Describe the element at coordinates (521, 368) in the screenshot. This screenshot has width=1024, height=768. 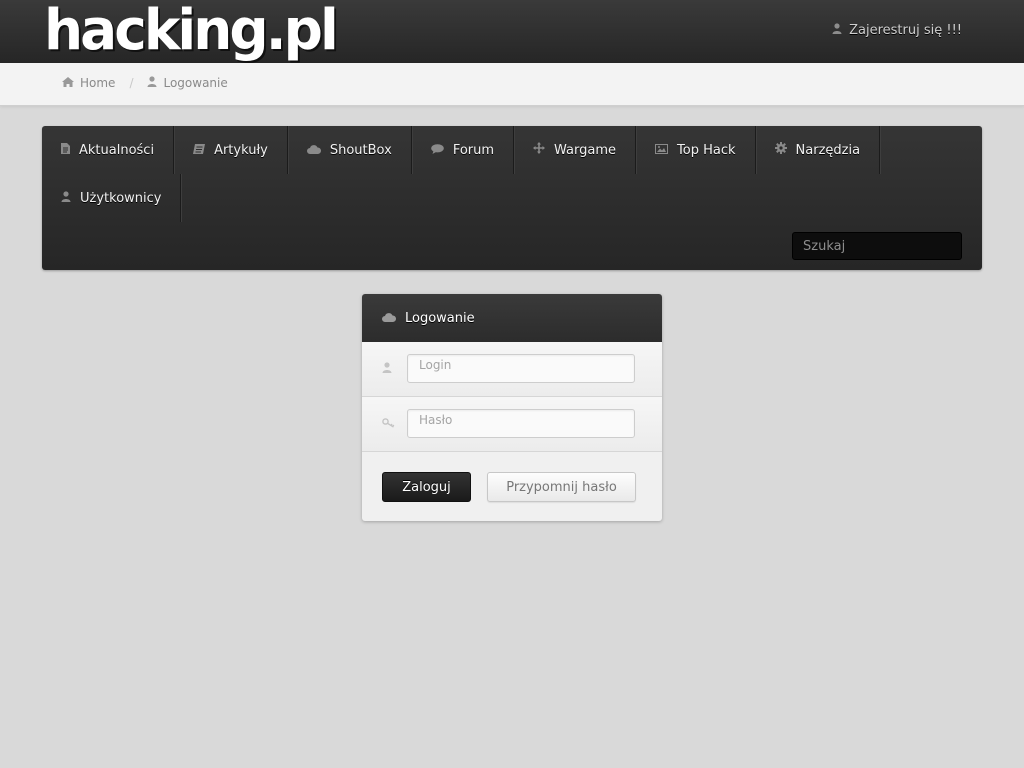
I see `login-input` at that location.